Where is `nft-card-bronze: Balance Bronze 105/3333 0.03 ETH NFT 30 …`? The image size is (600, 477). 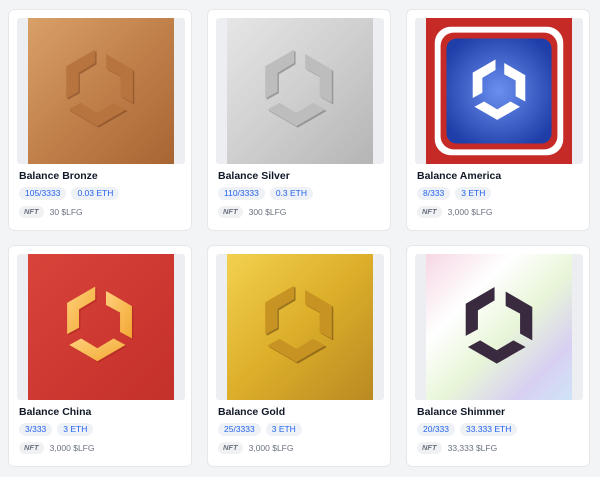
nft-card-bronze: Balance Bronze 105/3333 0.03 ETH NFT 30 … is located at coordinates (100, 120).